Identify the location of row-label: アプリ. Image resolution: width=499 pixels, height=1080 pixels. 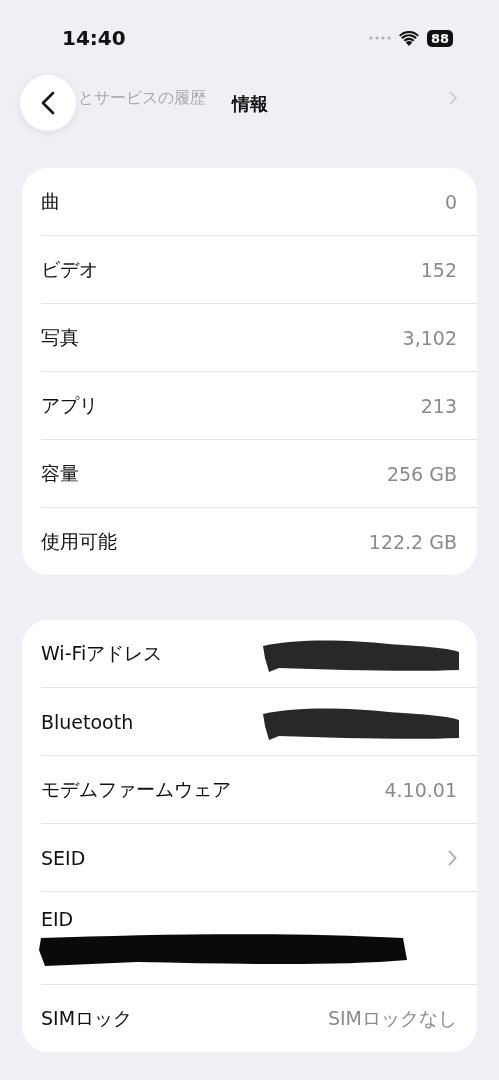
(69, 405).